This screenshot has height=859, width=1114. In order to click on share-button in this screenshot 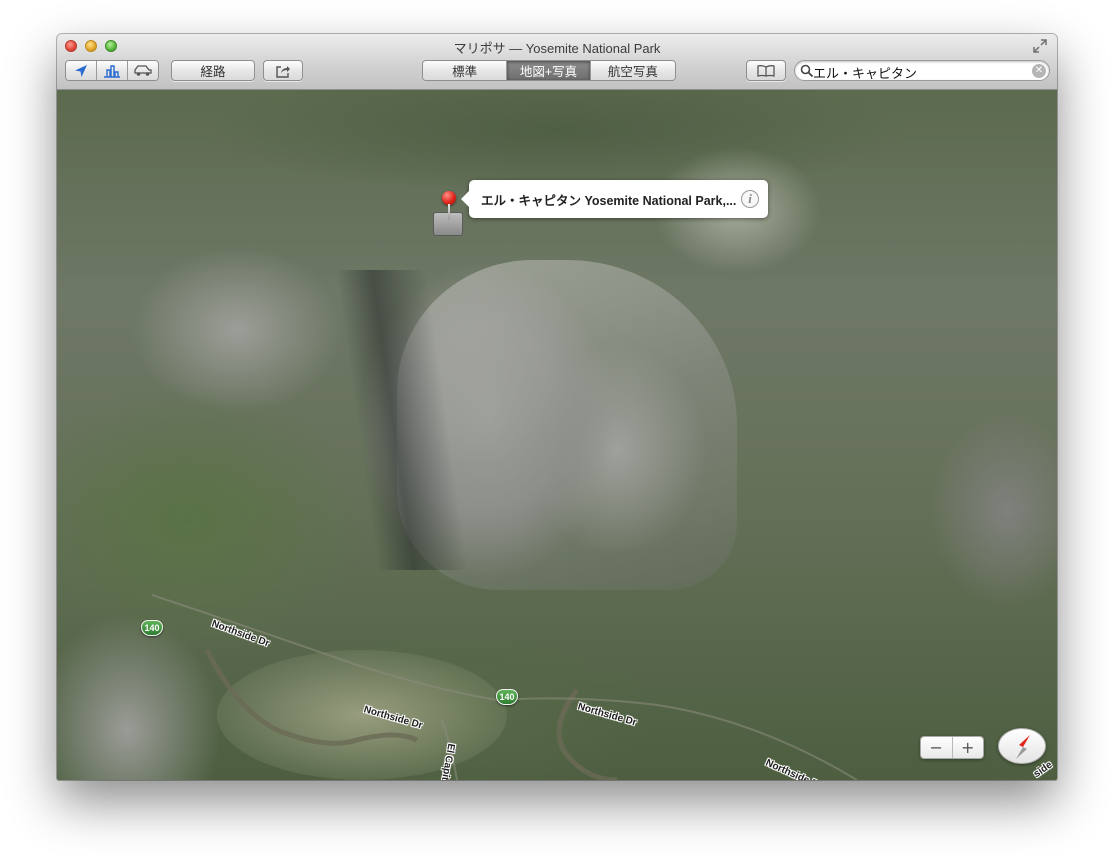, I will do `click(283, 70)`.